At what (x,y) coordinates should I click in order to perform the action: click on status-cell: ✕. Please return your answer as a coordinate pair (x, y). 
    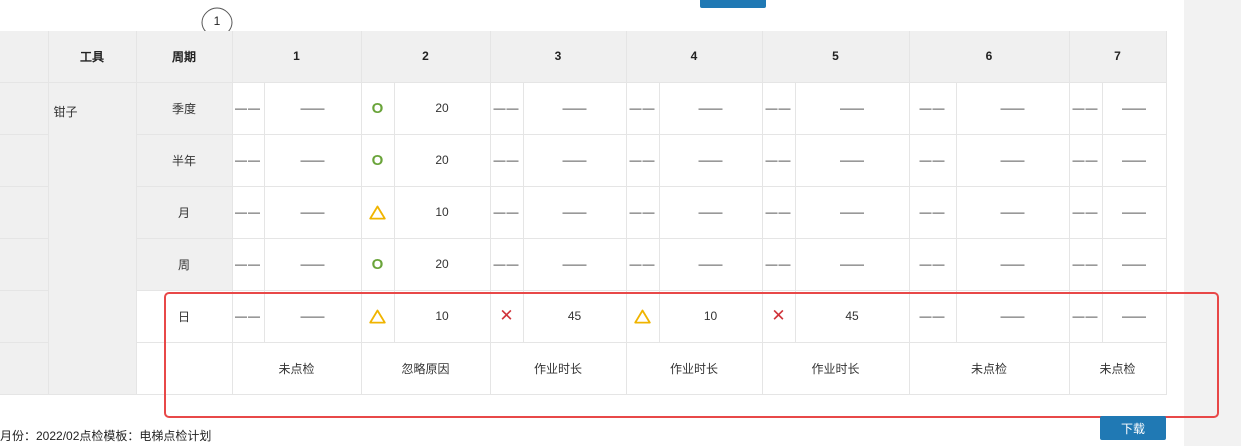
    Looking at the image, I should click on (779, 316).